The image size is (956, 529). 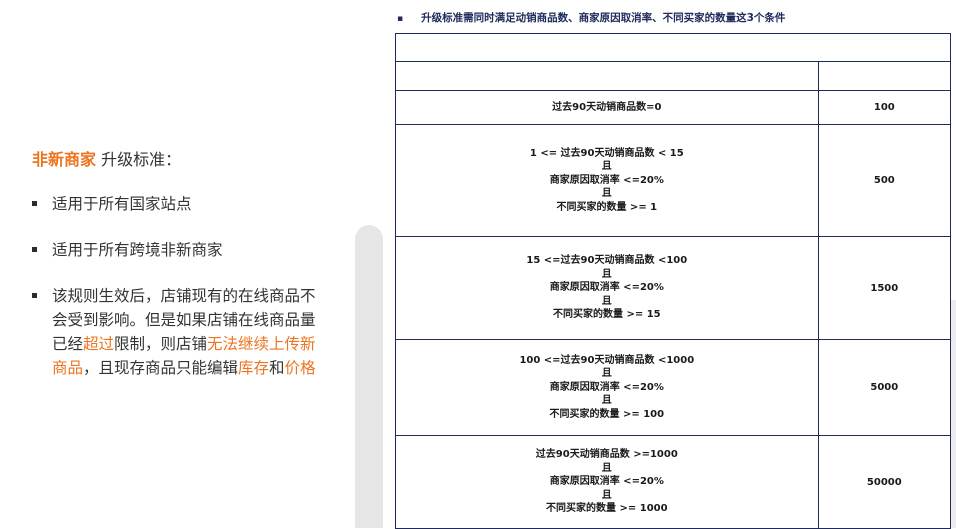 I want to click on condition-line: 15 <=过去90天动销商品数 <100, so click(x=607, y=261).